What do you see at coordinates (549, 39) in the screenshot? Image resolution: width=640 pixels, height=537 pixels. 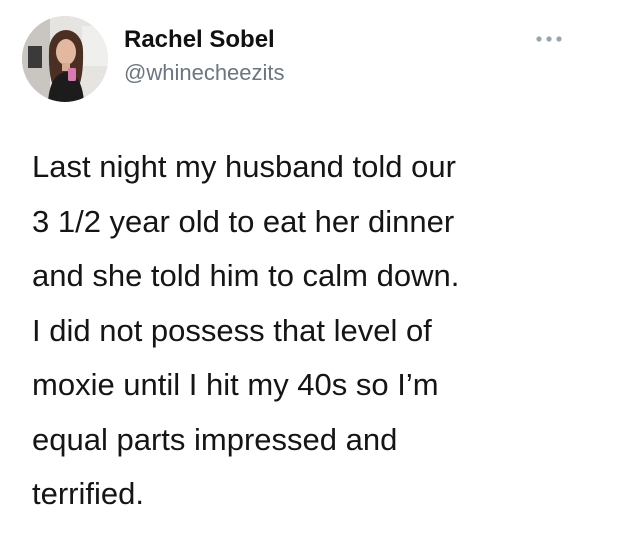 I see `more-options-icon` at bounding box center [549, 39].